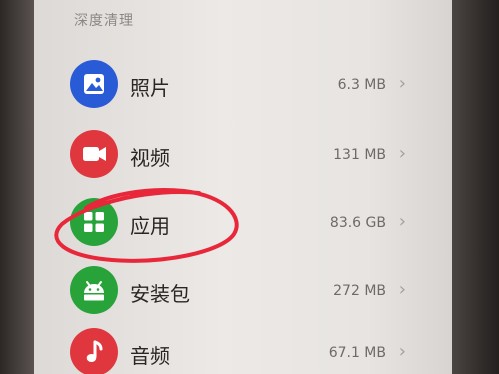 The height and width of the screenshot is (374, 499). Describe the element at coordinates (160, 294) in the screenshot. I see `list-item-label: 安装包` at that location.